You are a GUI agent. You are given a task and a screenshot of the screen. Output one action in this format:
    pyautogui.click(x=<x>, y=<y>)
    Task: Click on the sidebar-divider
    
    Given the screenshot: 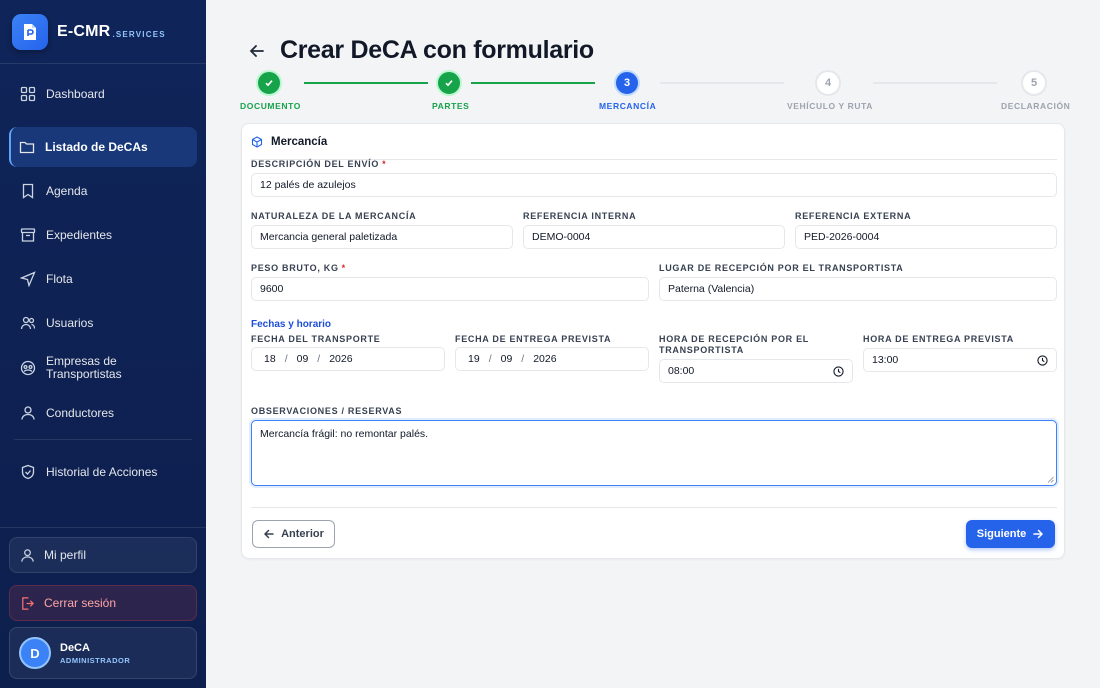 What is the action you would take?
    pyautogui.click(x=103, y=527)
    